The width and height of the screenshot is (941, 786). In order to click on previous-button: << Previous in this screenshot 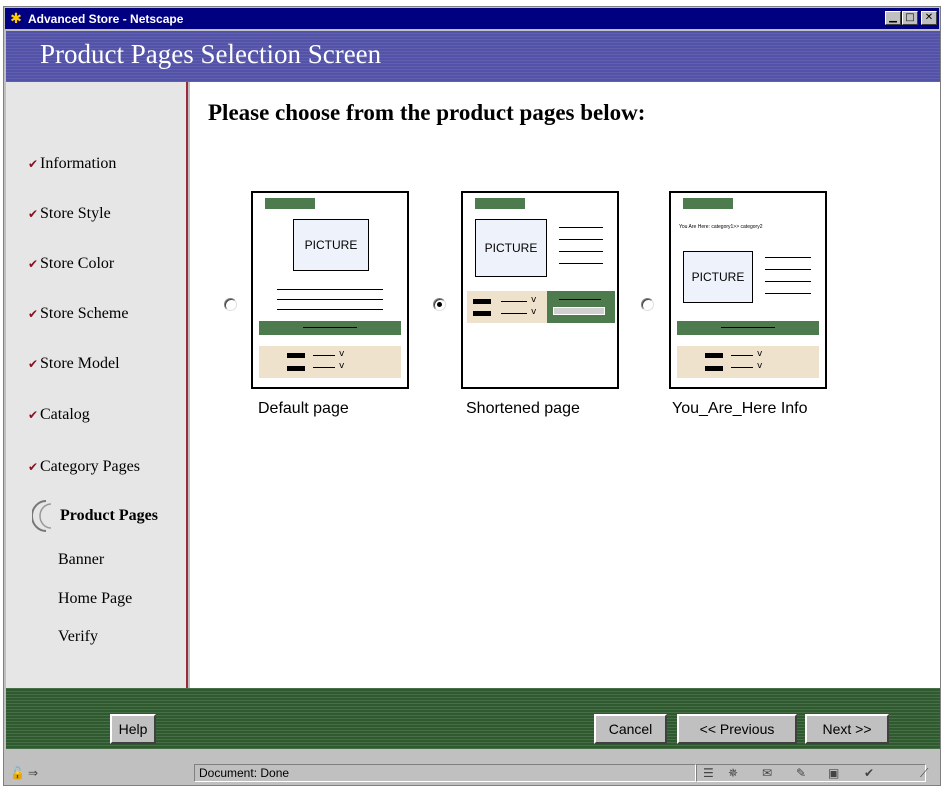, I will do `click(737, 729)`.